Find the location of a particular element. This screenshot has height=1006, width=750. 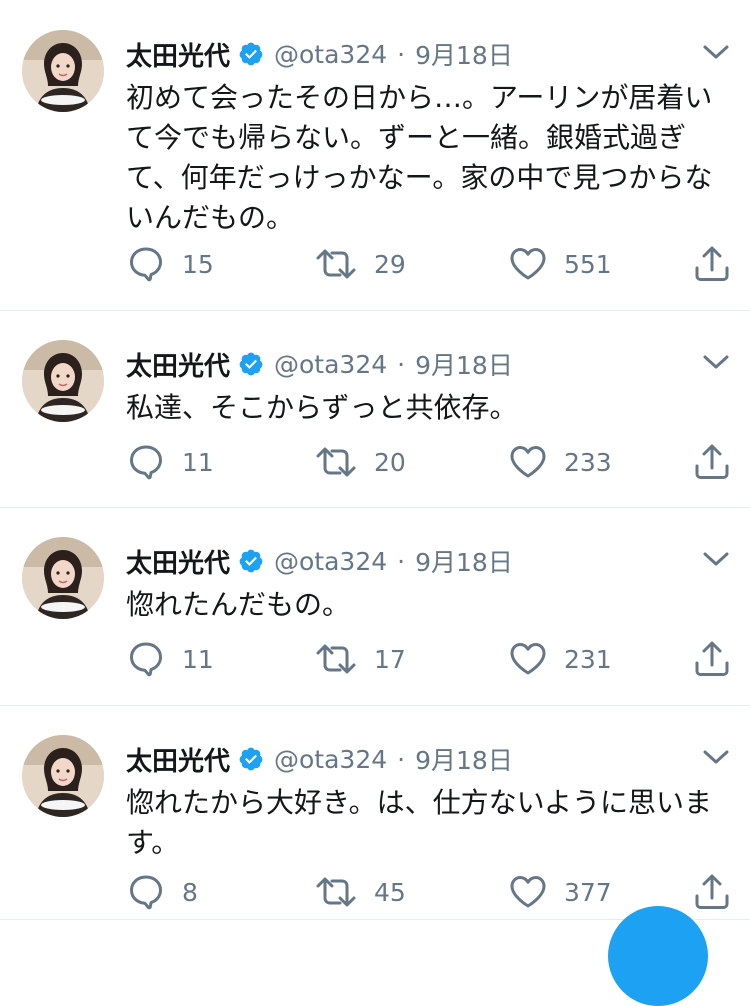

retweet-button: 17 is located at coordinates (360, 659).